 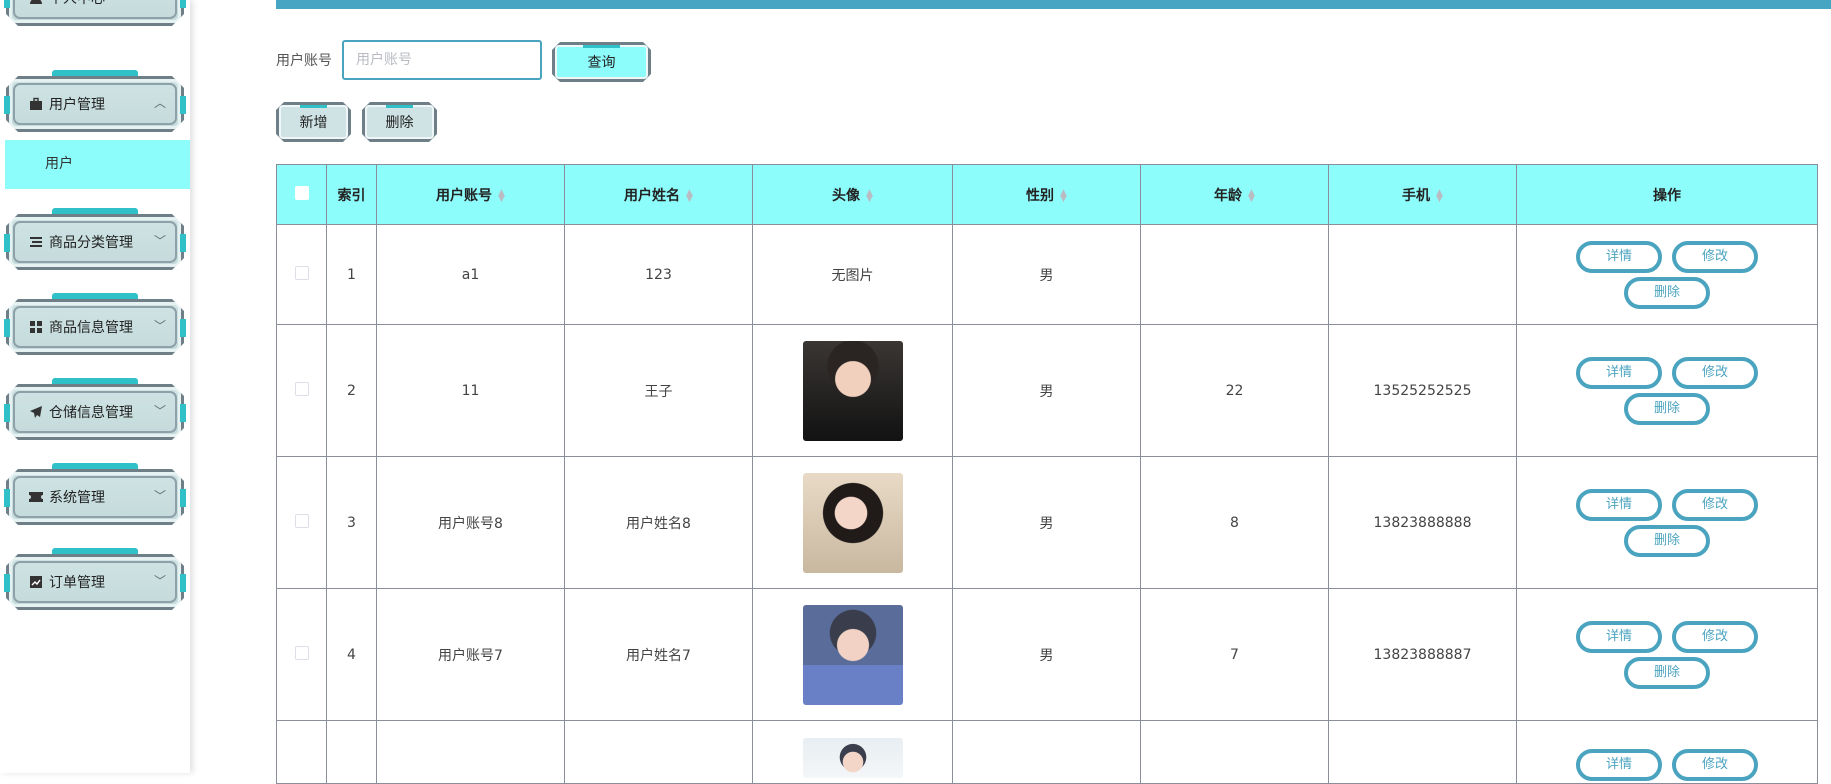 What do you see at coordinates (442, 60) in the screenshot?
I see `search-input` at bounding box center [442, 60].